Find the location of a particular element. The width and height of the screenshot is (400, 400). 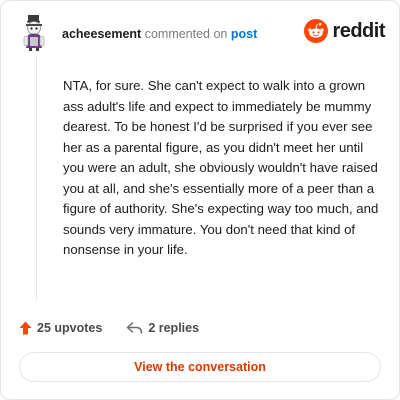

author-username: acheesement is located at coordinates (101, 34).